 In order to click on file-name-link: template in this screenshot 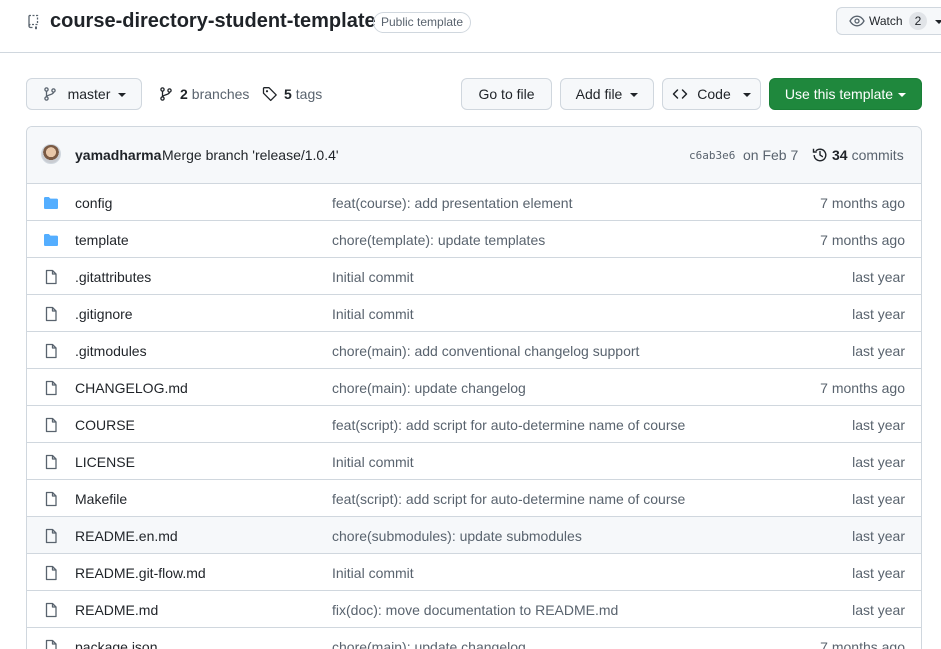, I will do `click(102, 240)`.